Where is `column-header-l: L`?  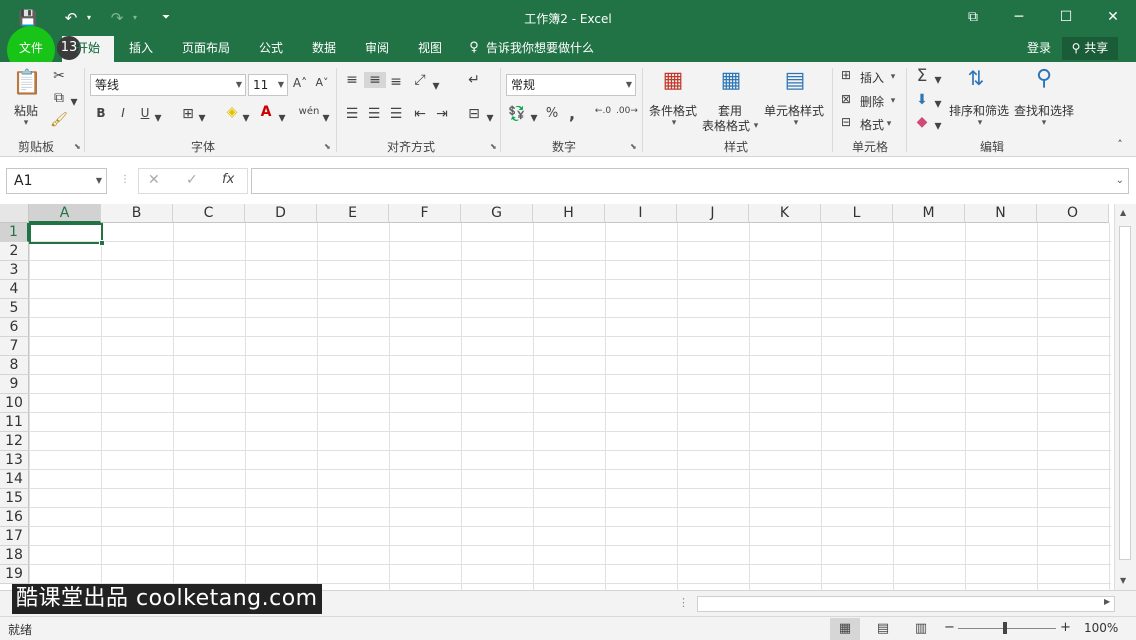
column-header-l: L is located at coordinates (857, 213).